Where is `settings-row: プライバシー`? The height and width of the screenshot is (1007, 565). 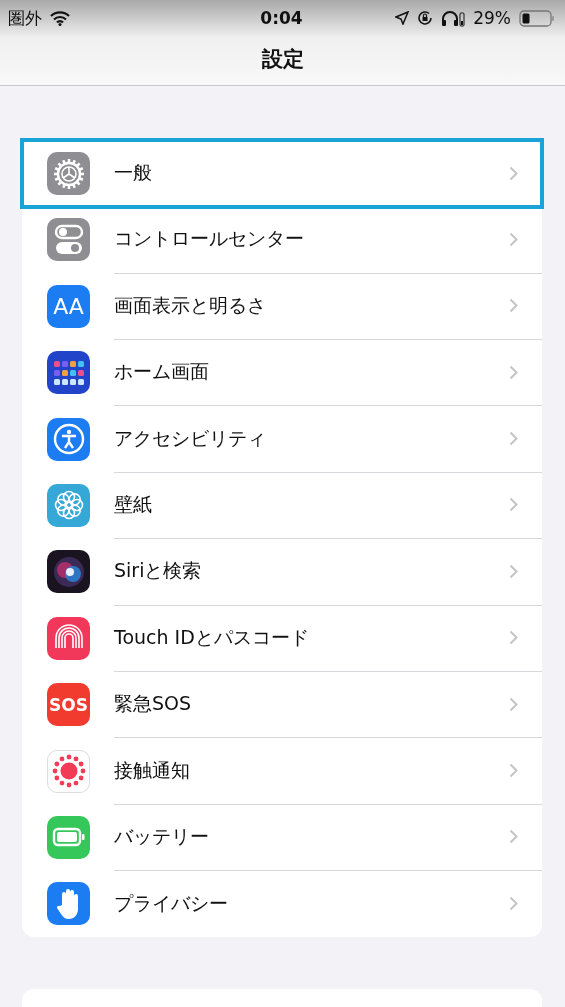
settings-row: プライバシー is located at coordinates (282, 904).